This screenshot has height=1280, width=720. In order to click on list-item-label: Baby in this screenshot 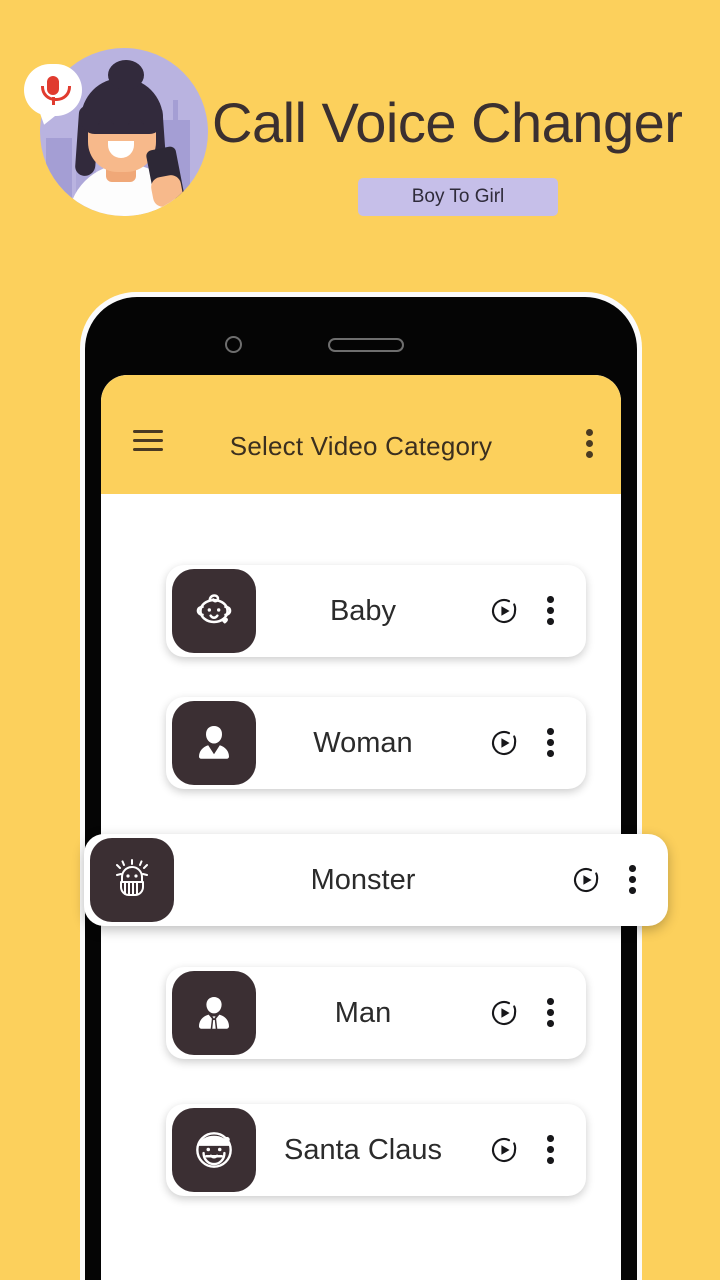, I will do `click(363, 610)`.